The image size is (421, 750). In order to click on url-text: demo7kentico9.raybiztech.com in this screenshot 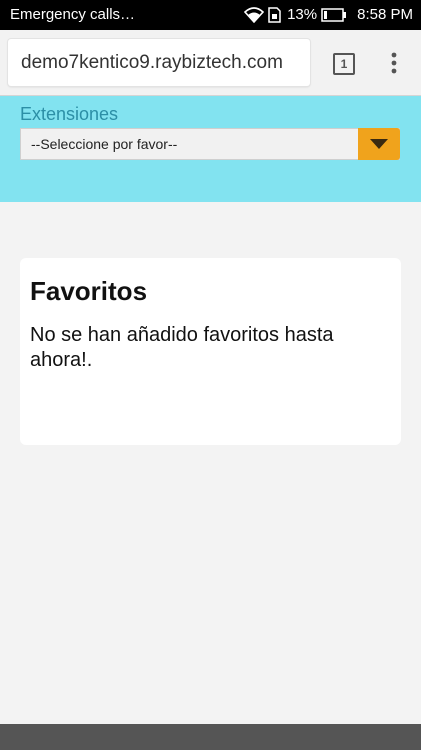, I will do `click(152, 62)`.